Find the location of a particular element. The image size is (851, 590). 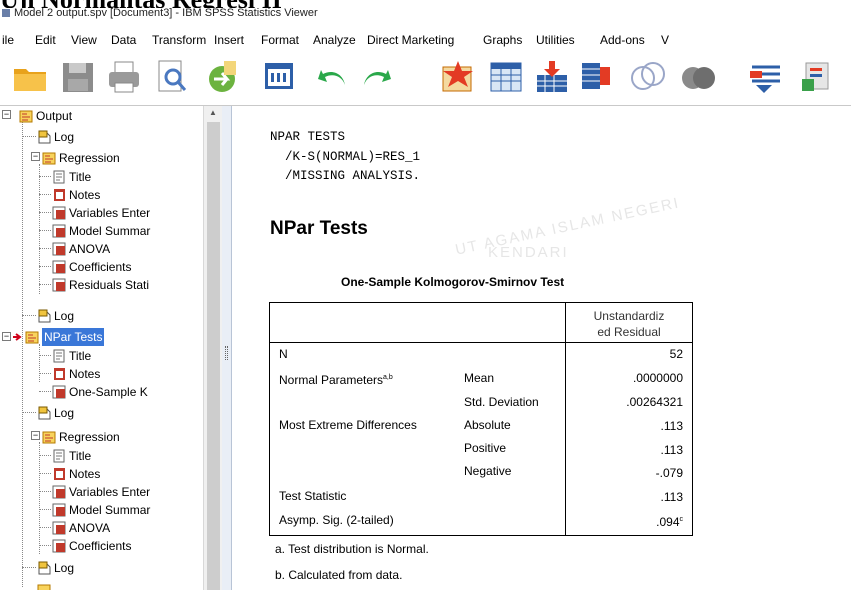

value-asymp-sig: .094c is located at coordinates (669, 522).